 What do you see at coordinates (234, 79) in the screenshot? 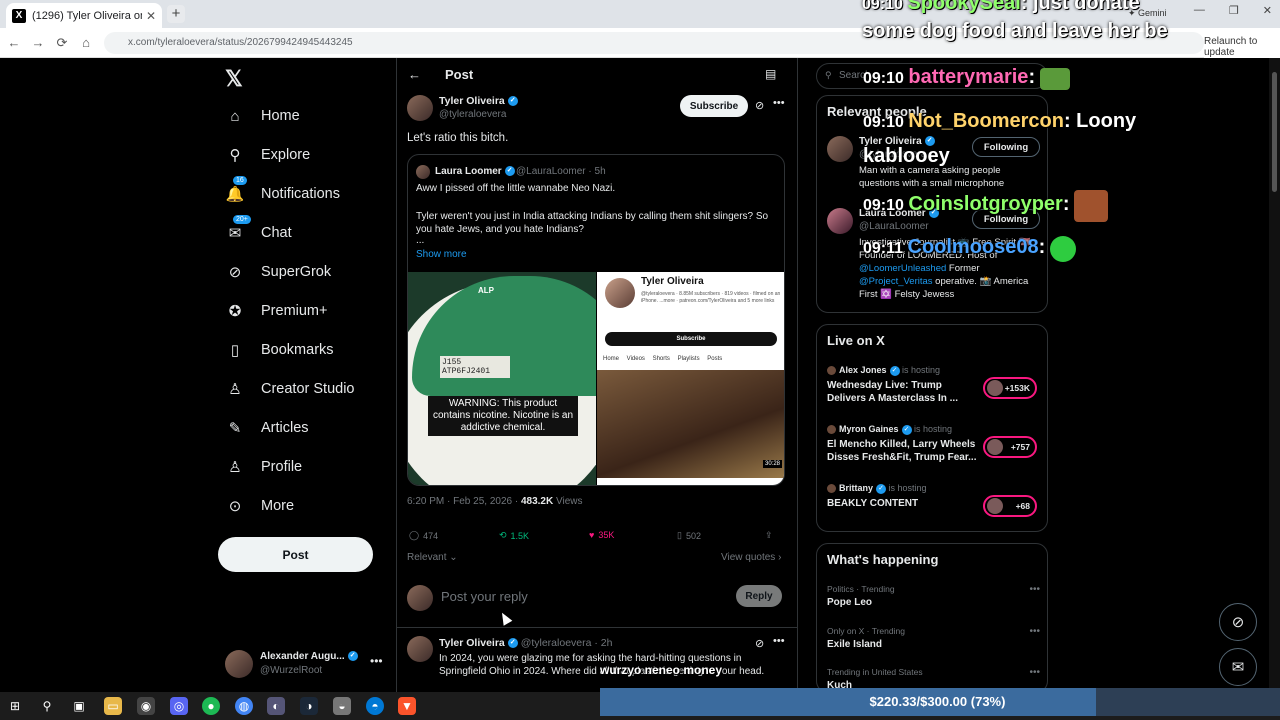
I see `x-logo-icon: 𝕏` at bounding box center [234, 79].